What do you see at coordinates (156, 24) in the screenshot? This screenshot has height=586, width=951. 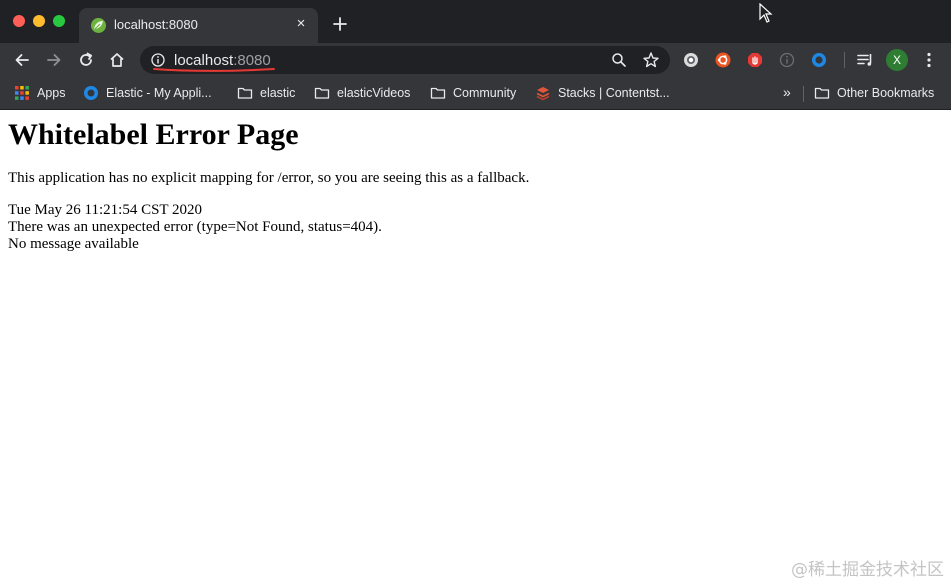 I see `tab-title: localhost:8080` at bounding box center [156, 24].